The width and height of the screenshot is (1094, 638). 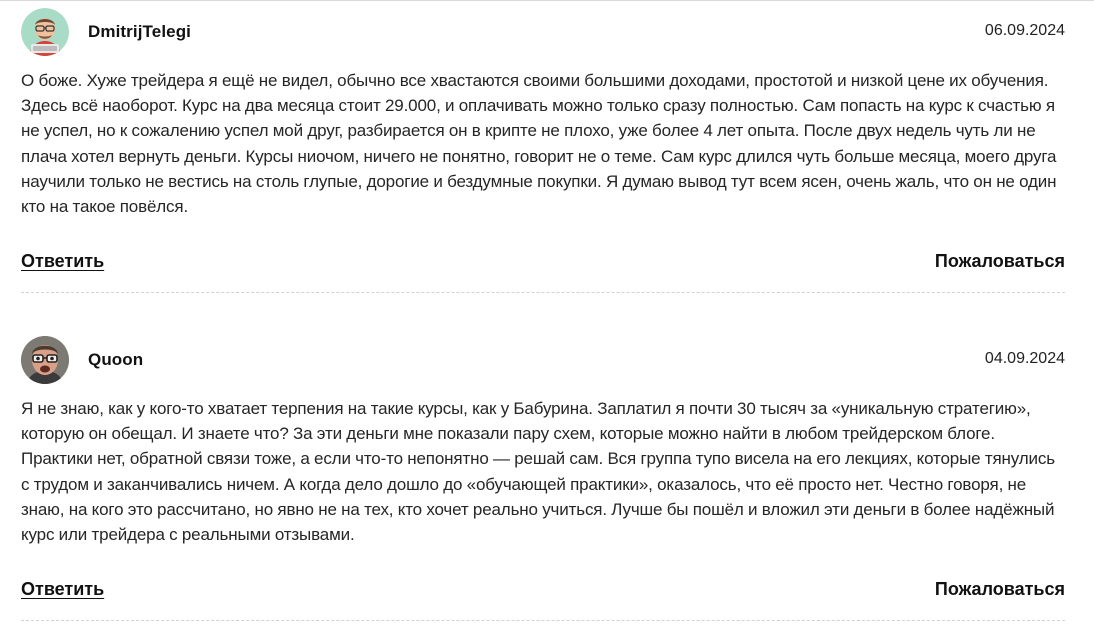 I want to click on top-divider, so click(x=547, y=0).